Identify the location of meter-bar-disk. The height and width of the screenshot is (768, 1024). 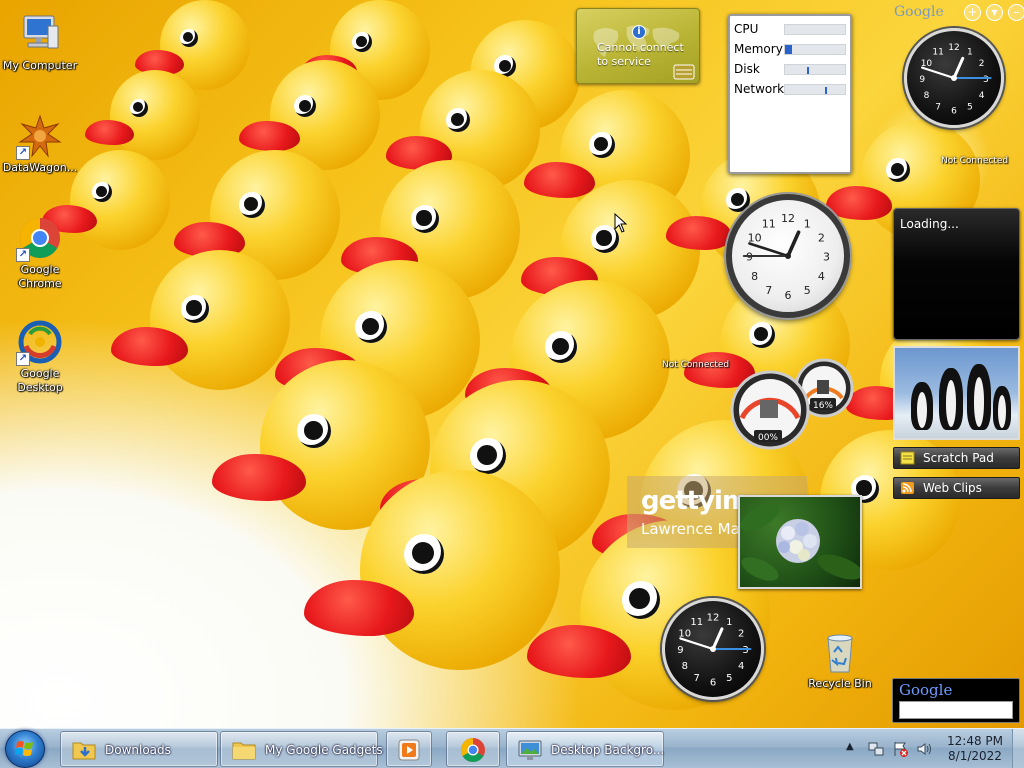
(815, 69).